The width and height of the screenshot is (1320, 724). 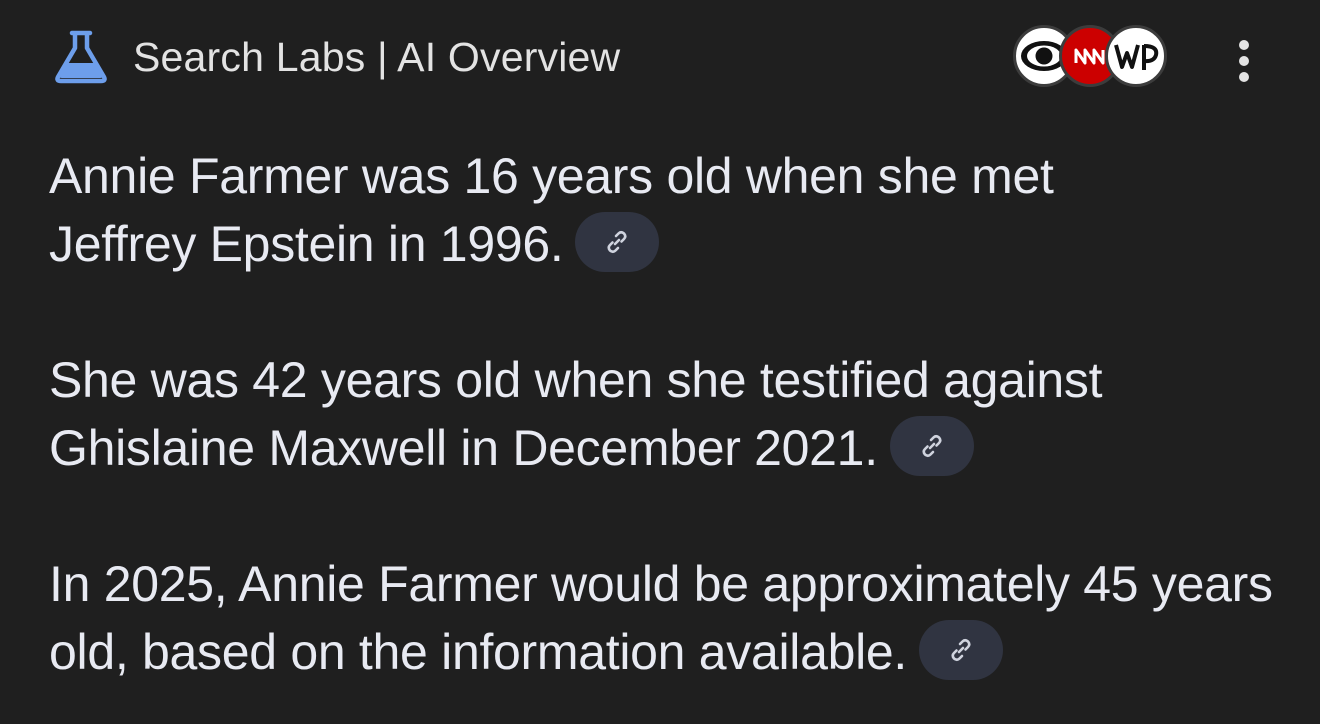 What do you see at coordinates (377, 57) in the screenshot?
I see `header-title: Search Labs | AI Overview` at bounding box center [377, 57].